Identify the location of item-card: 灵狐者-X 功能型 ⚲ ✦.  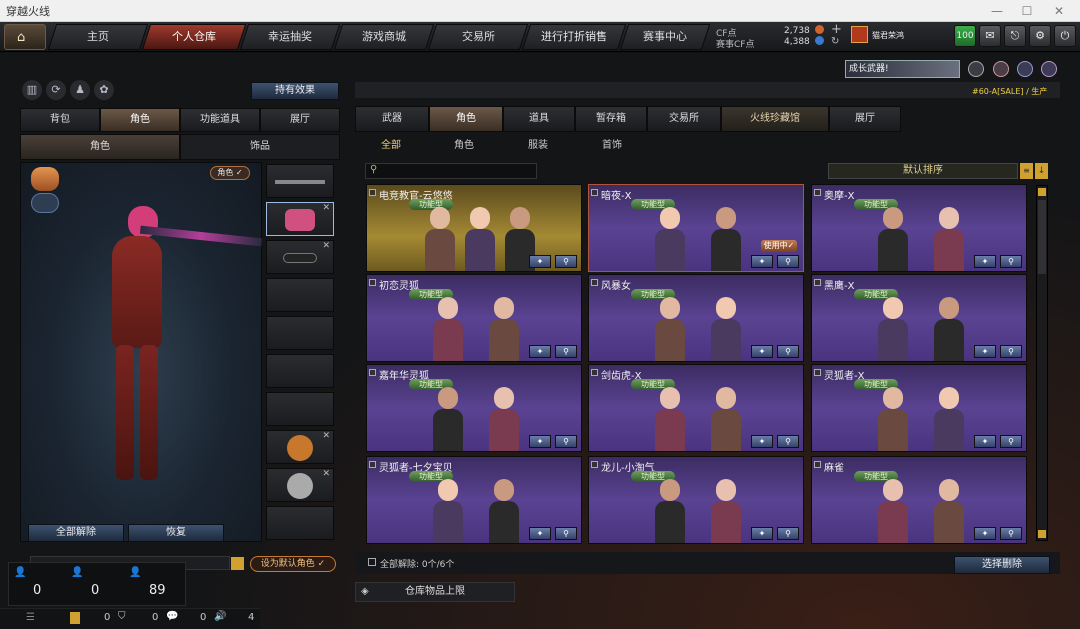
(919, 408).